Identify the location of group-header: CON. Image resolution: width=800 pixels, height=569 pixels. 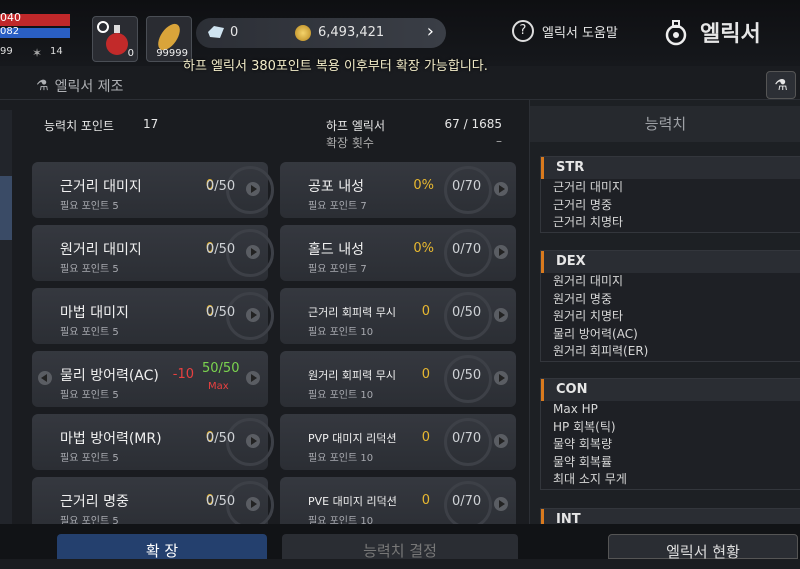
(670, 390).